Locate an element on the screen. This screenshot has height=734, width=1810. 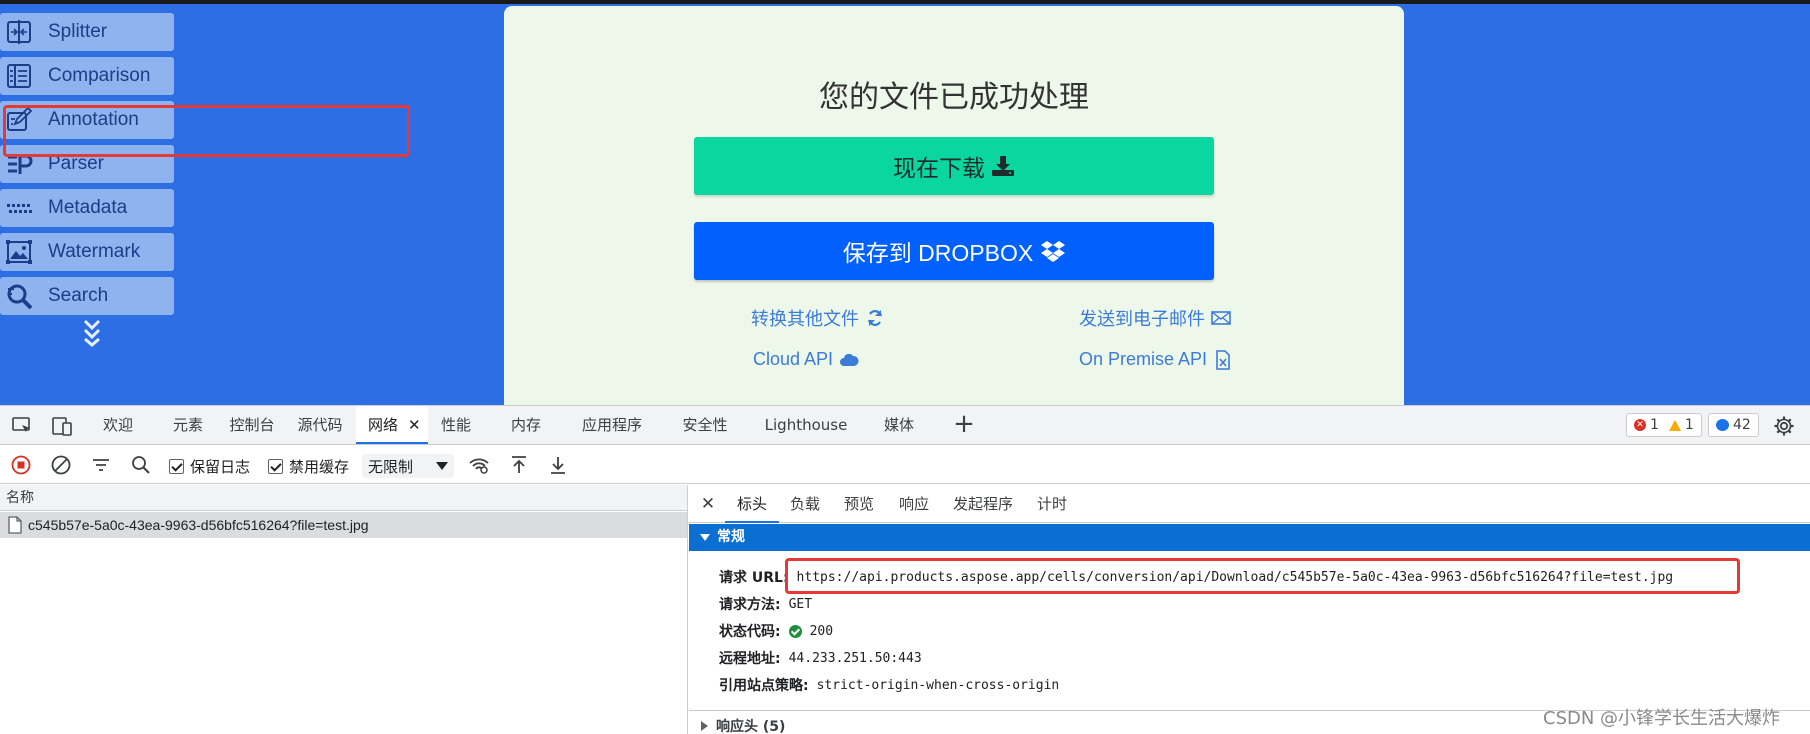
status-code-label: 状态代码: is located at coordinates (750, 632).